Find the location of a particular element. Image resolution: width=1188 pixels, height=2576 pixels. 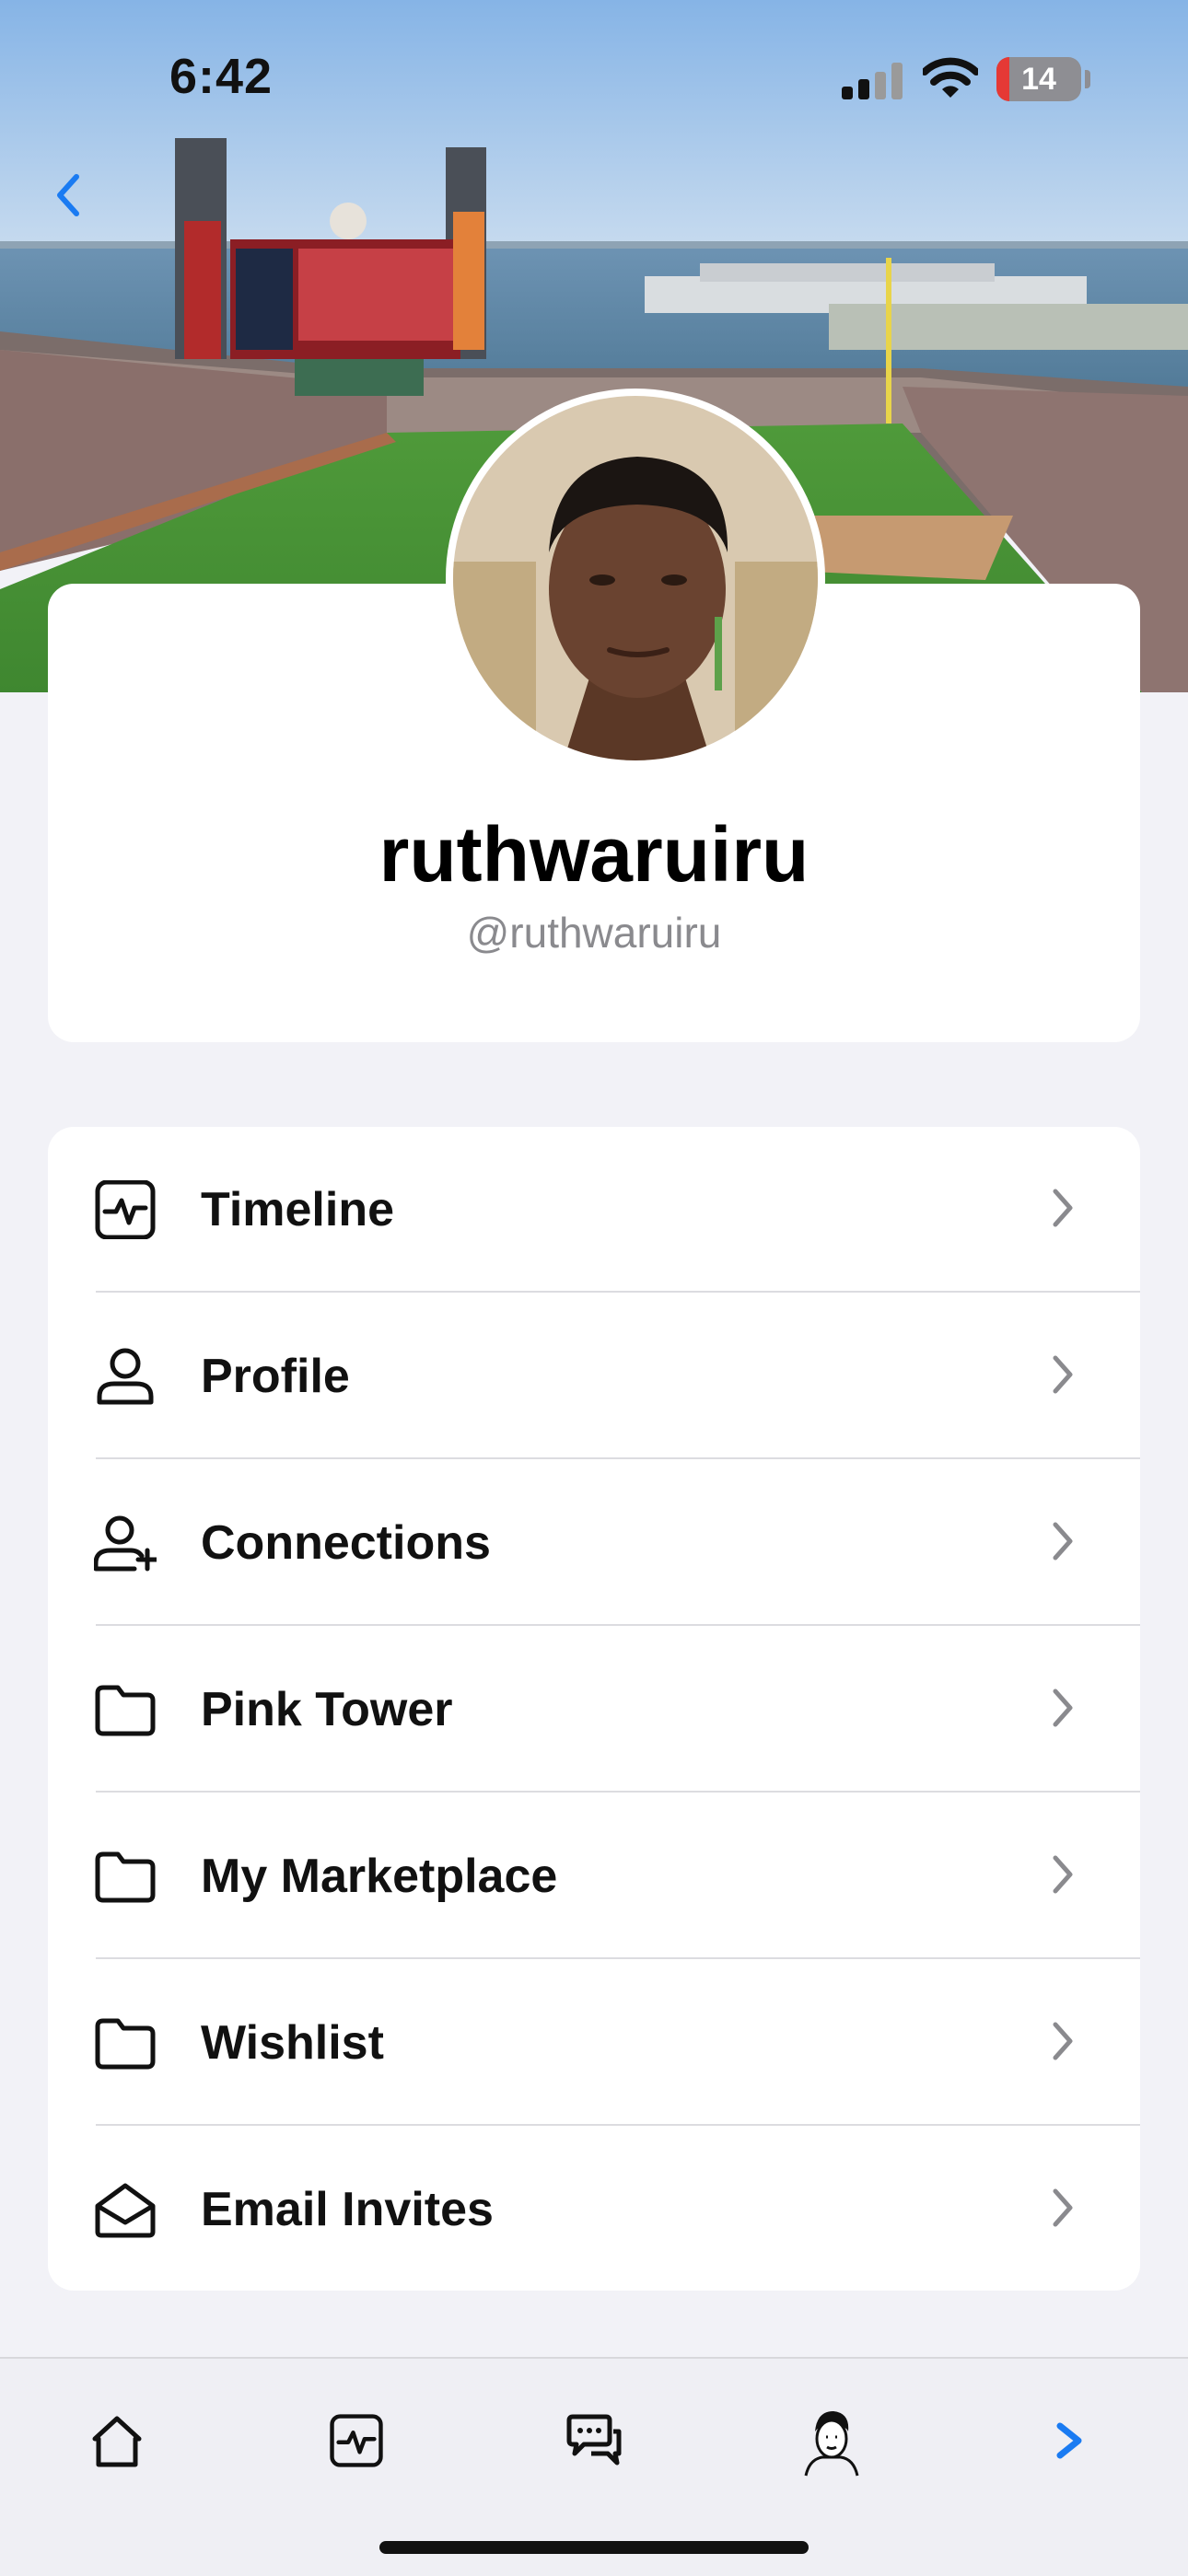

username-handle: @ruthwaruiru is located at coordinates (594, 933).